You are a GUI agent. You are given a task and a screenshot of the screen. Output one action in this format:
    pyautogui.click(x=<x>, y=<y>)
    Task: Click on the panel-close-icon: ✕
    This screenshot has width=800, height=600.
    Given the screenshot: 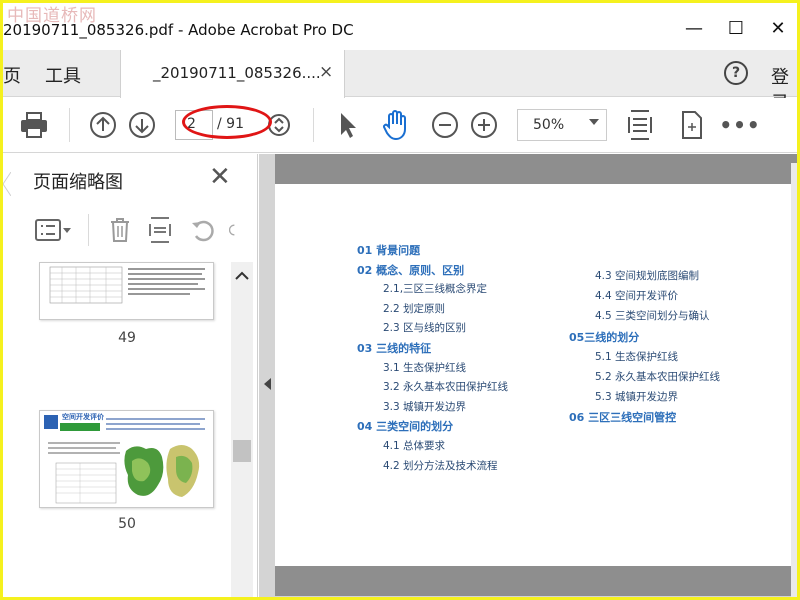 What is the action you would take?
    pyautogui.click(x=220, y=177)
    